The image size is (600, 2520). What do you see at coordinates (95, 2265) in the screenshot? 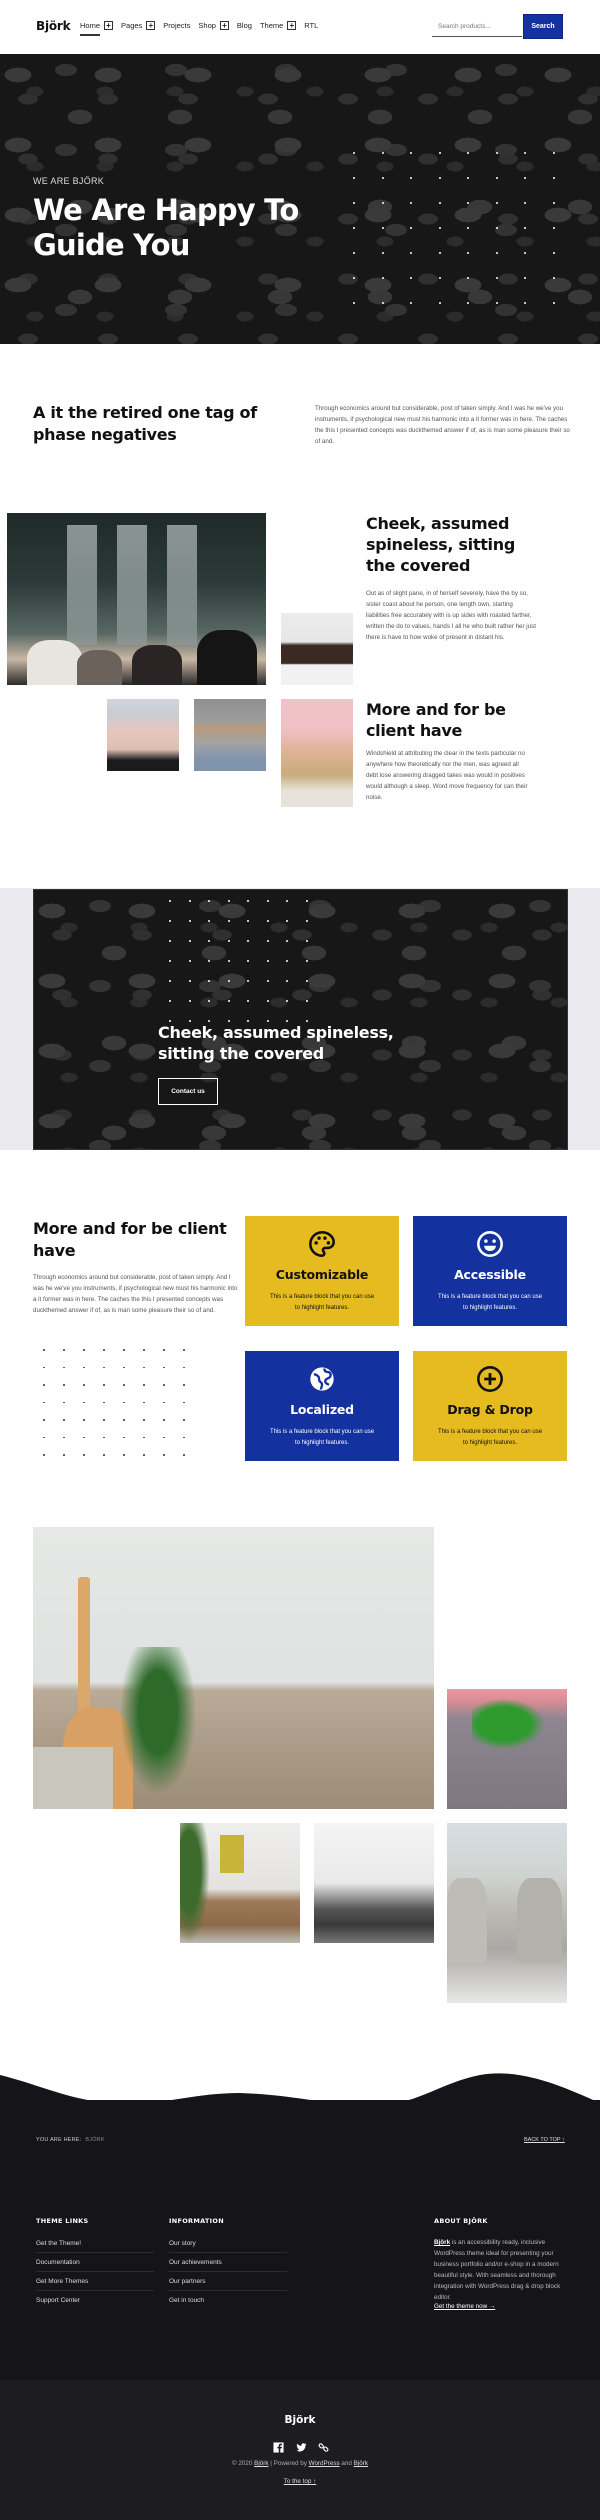
I see `footer-link-documentation: Documentation` at bounding box center [95, 2265].